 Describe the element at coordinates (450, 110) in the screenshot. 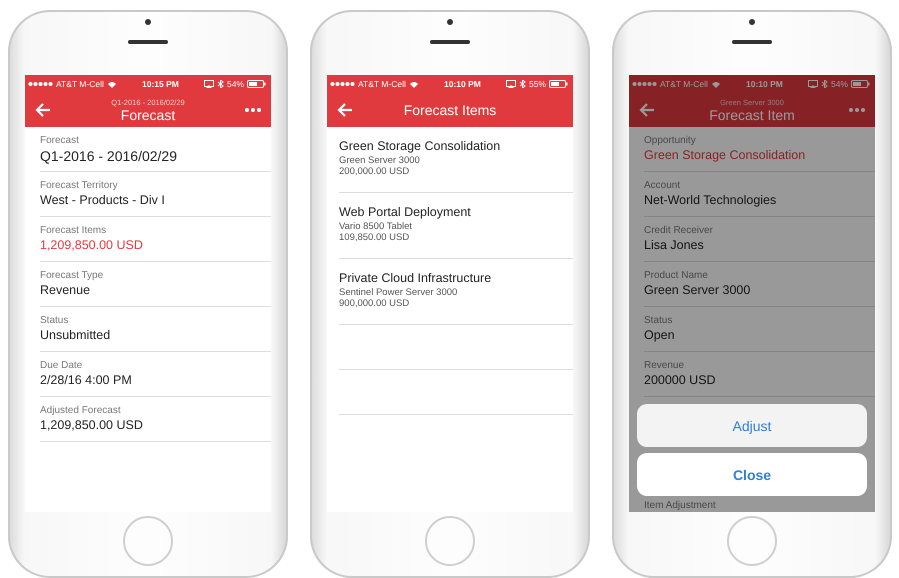

I see `nav-title: Forecast Items` at that location.